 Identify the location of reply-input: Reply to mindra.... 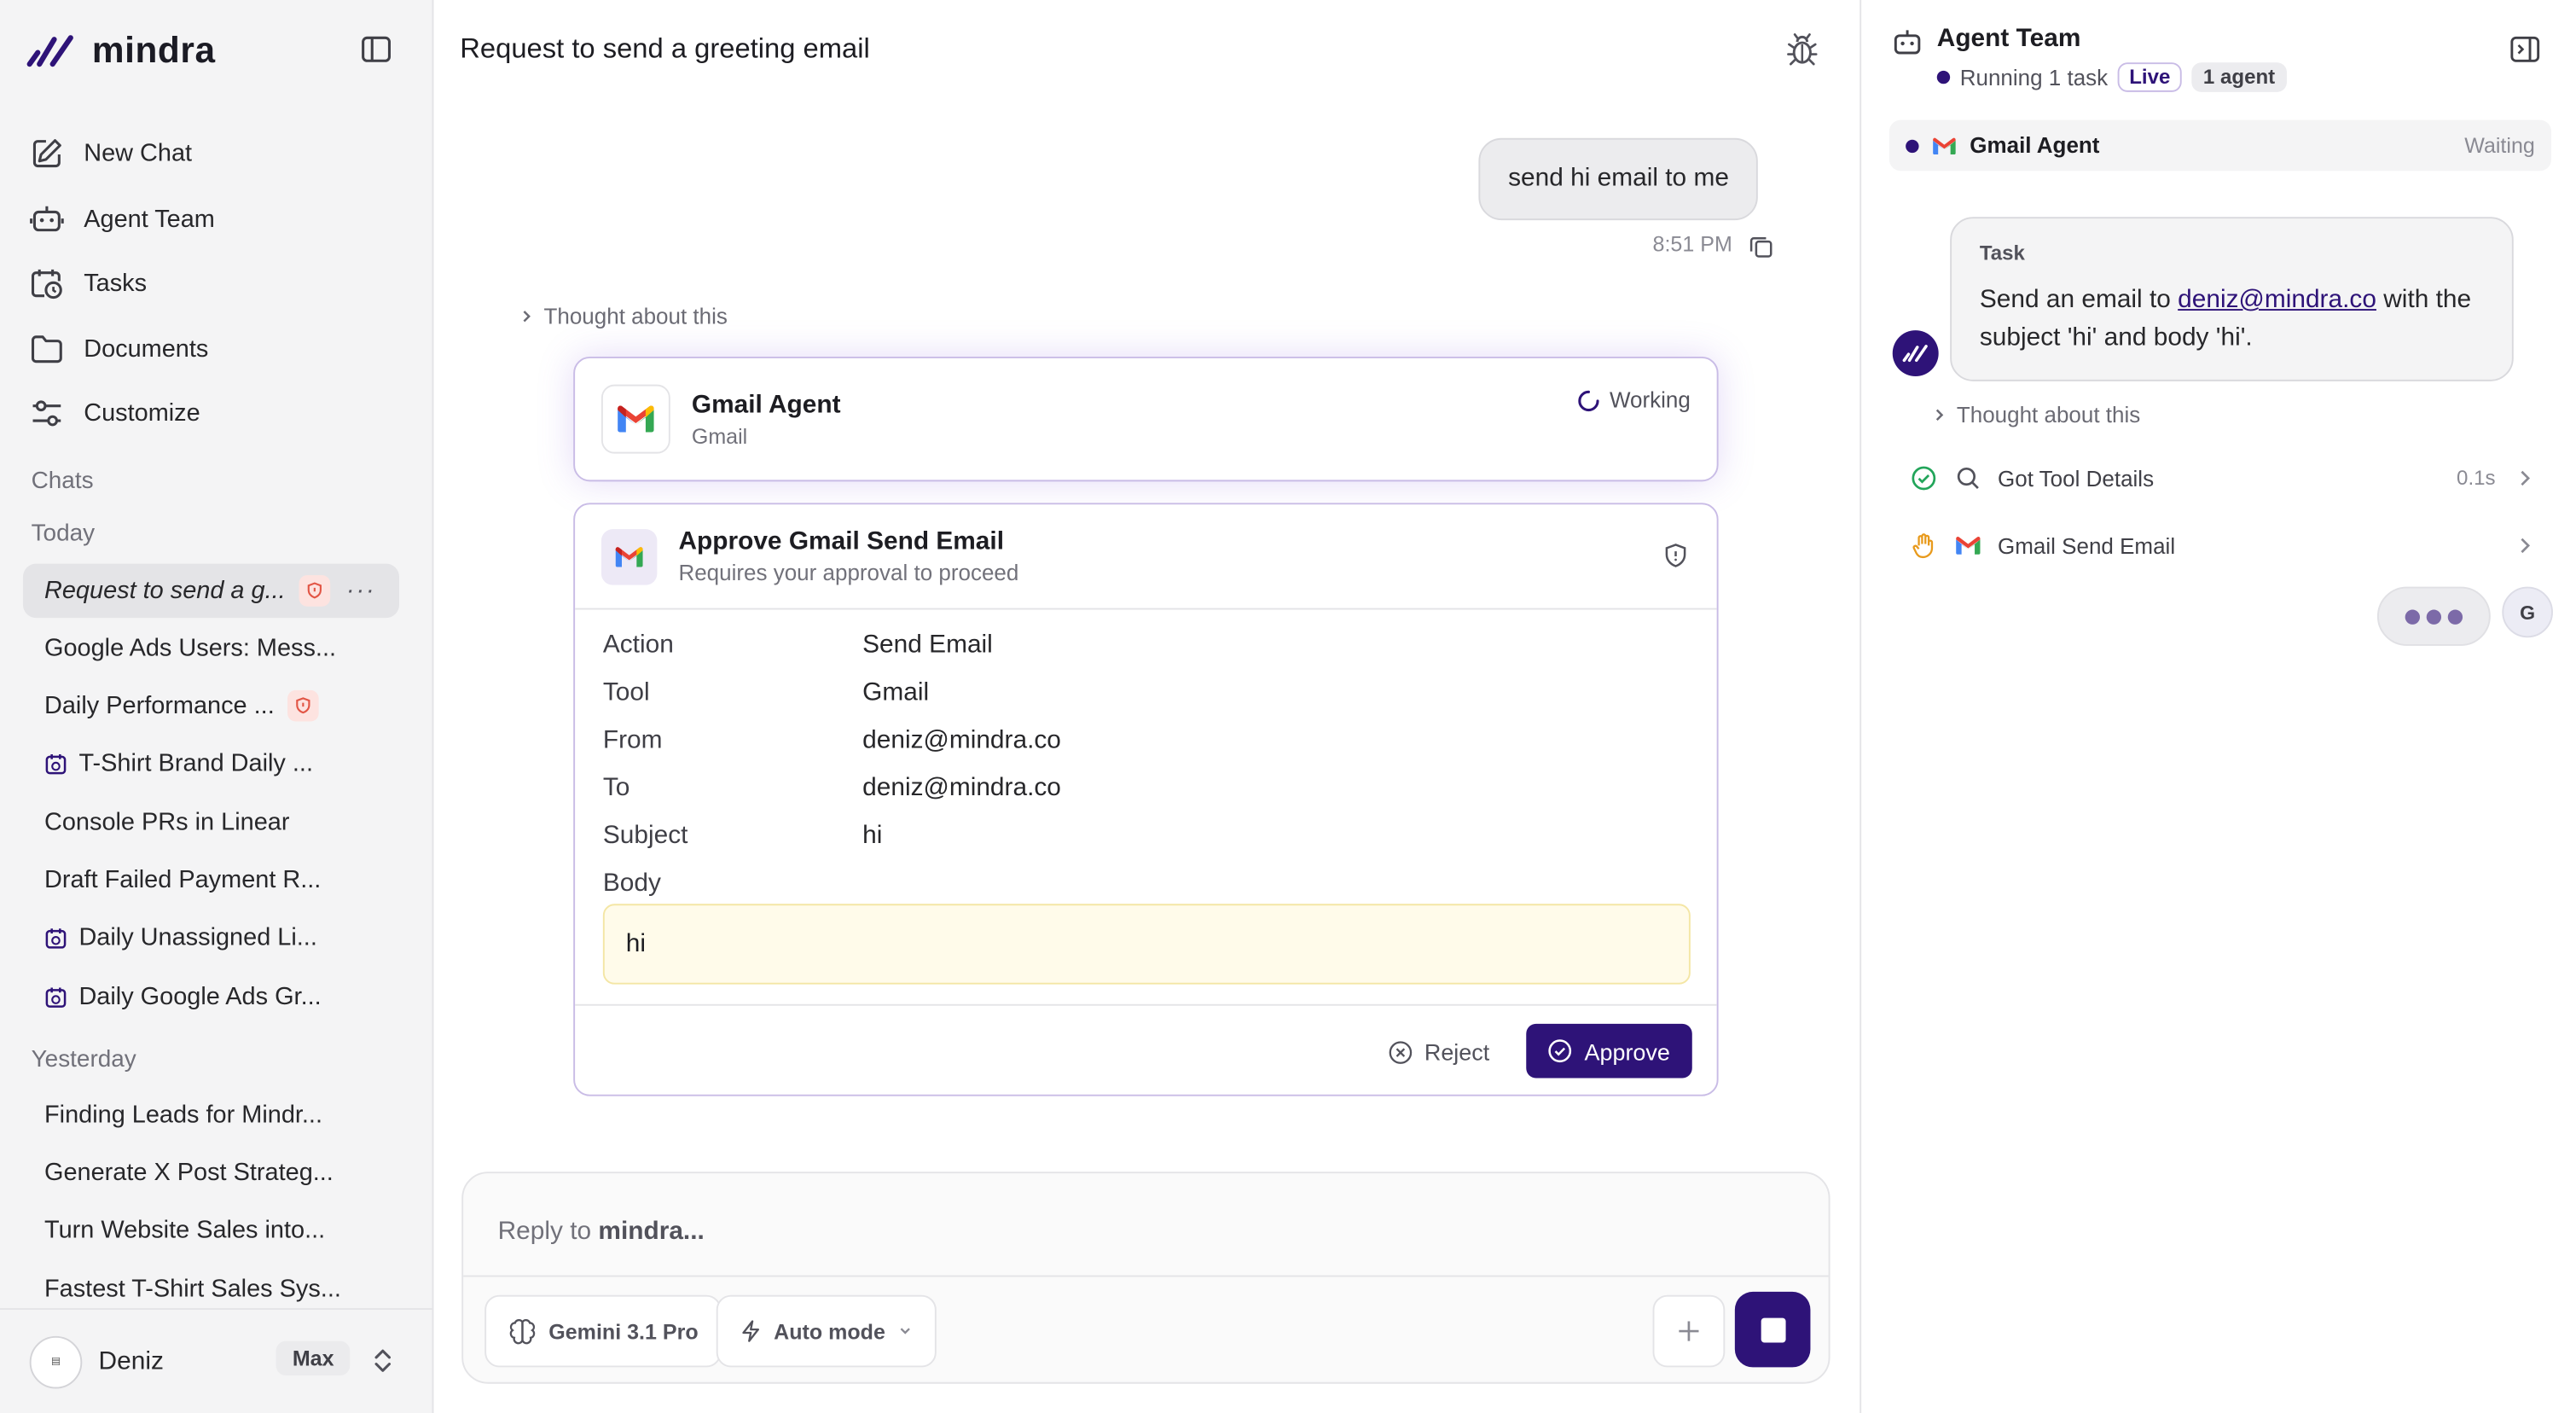
(601, 1232).